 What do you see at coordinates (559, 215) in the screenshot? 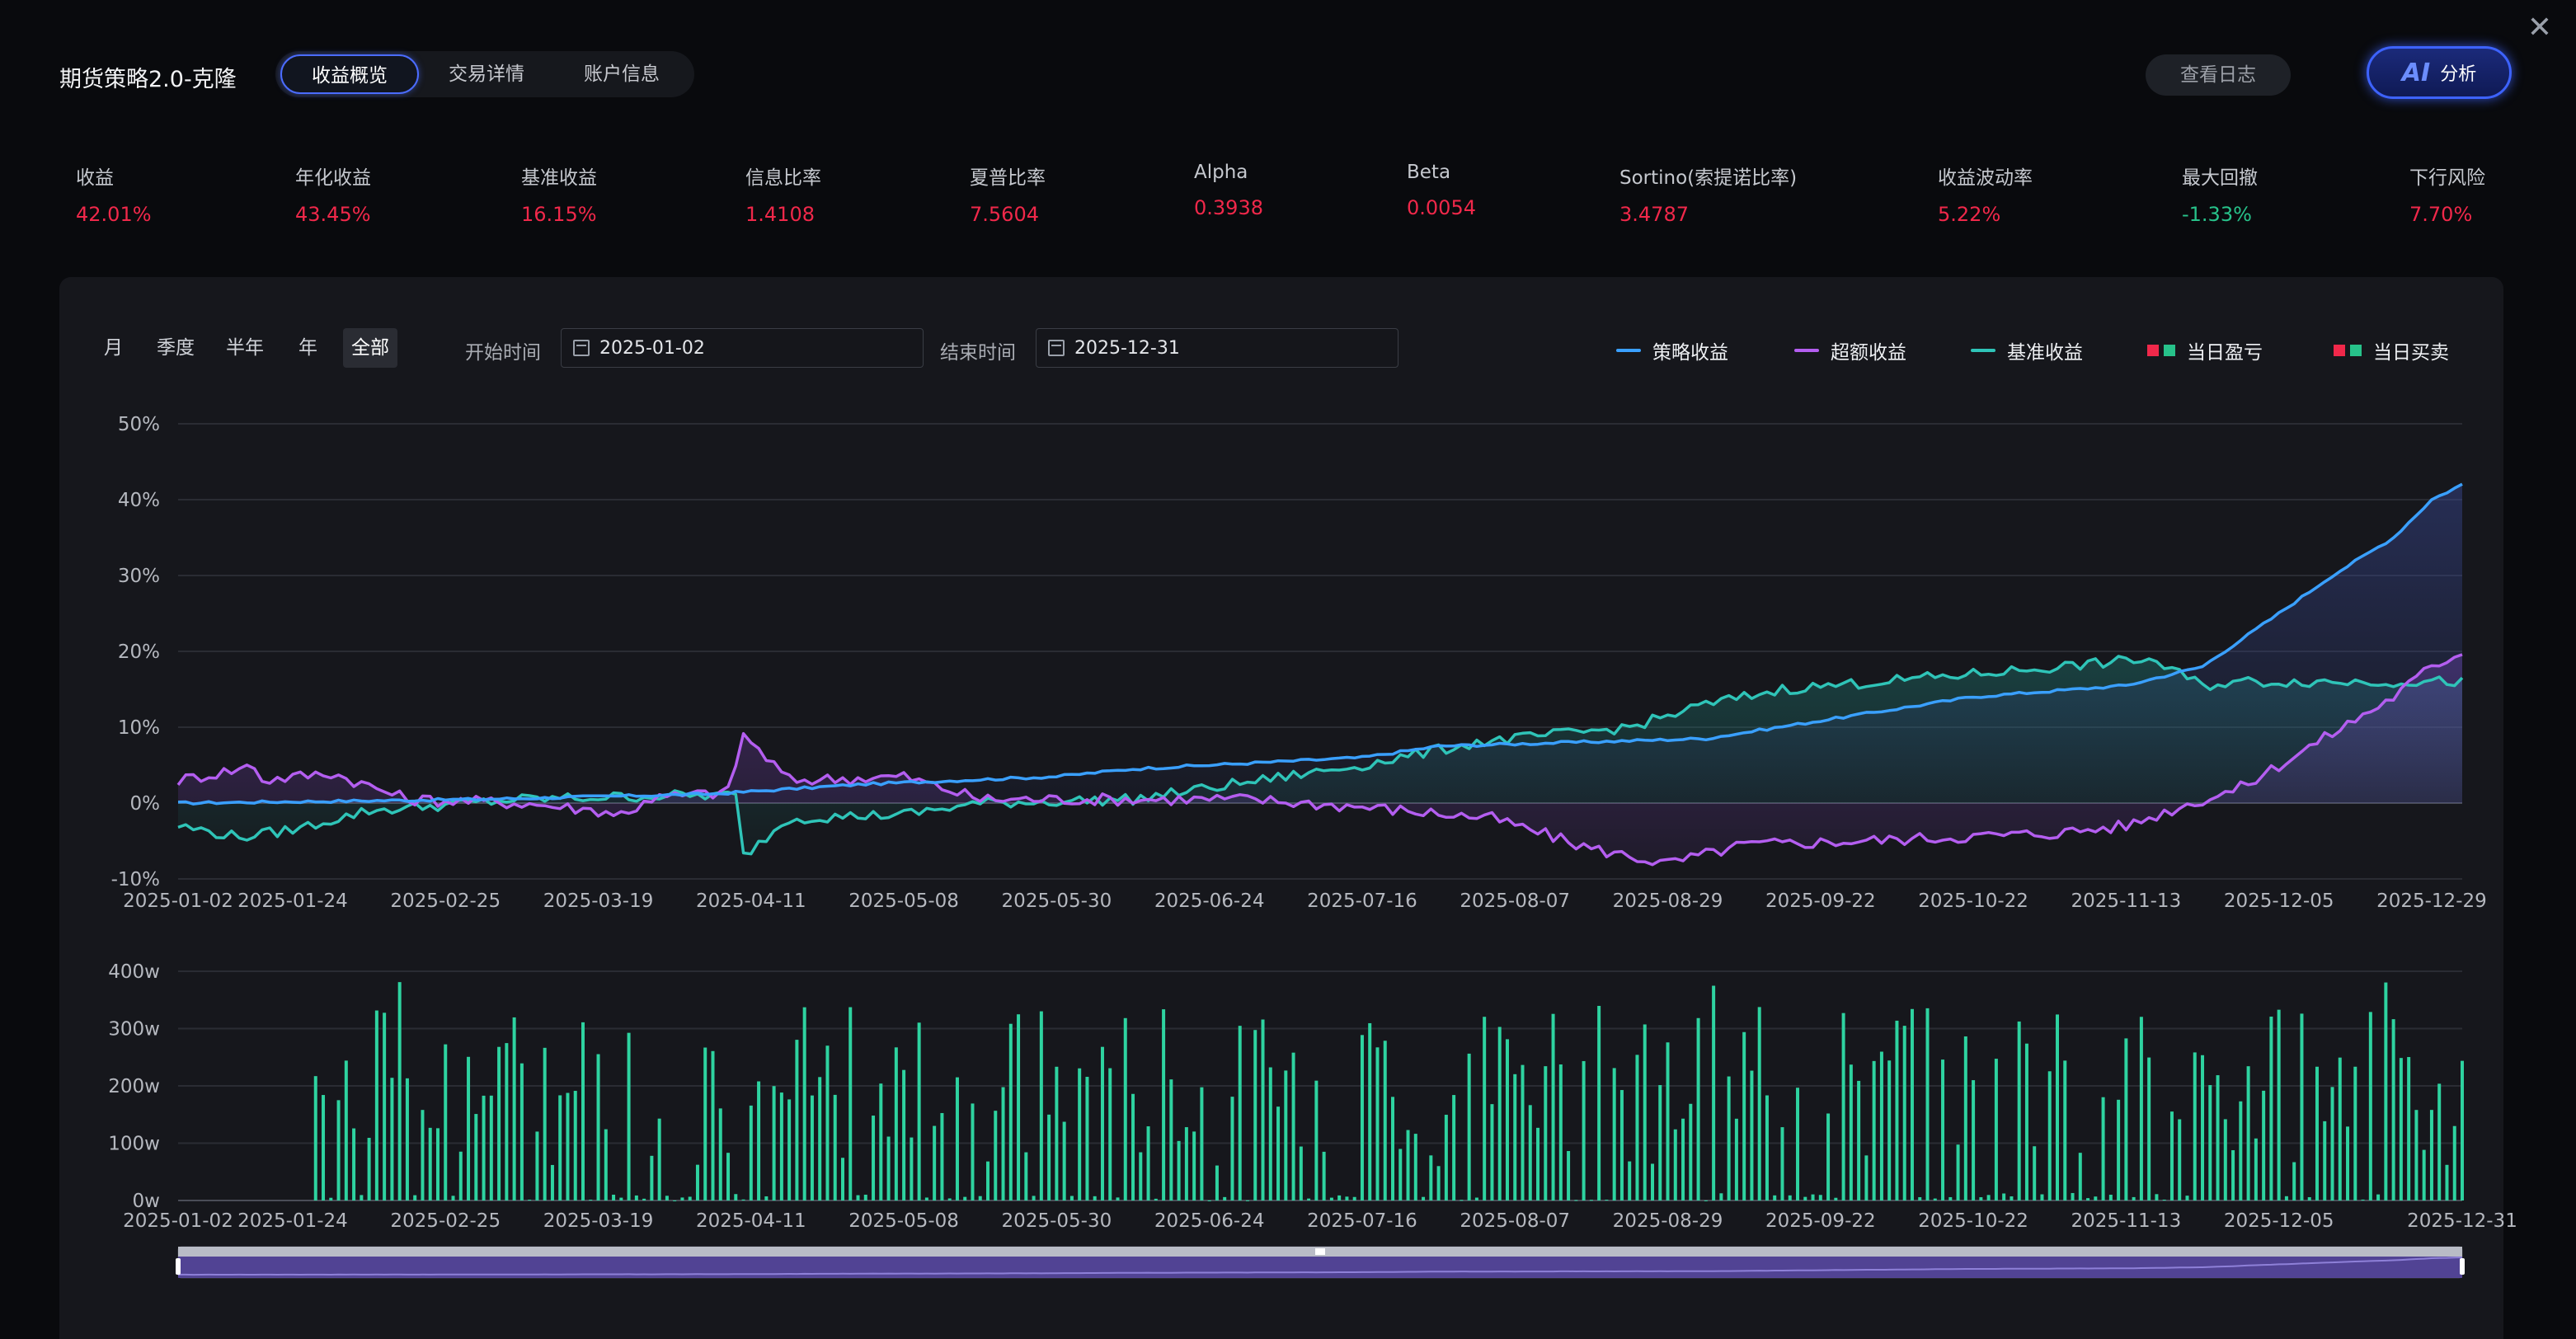
I see `metric-value: 16.15%` at bounding box center [559, 215].